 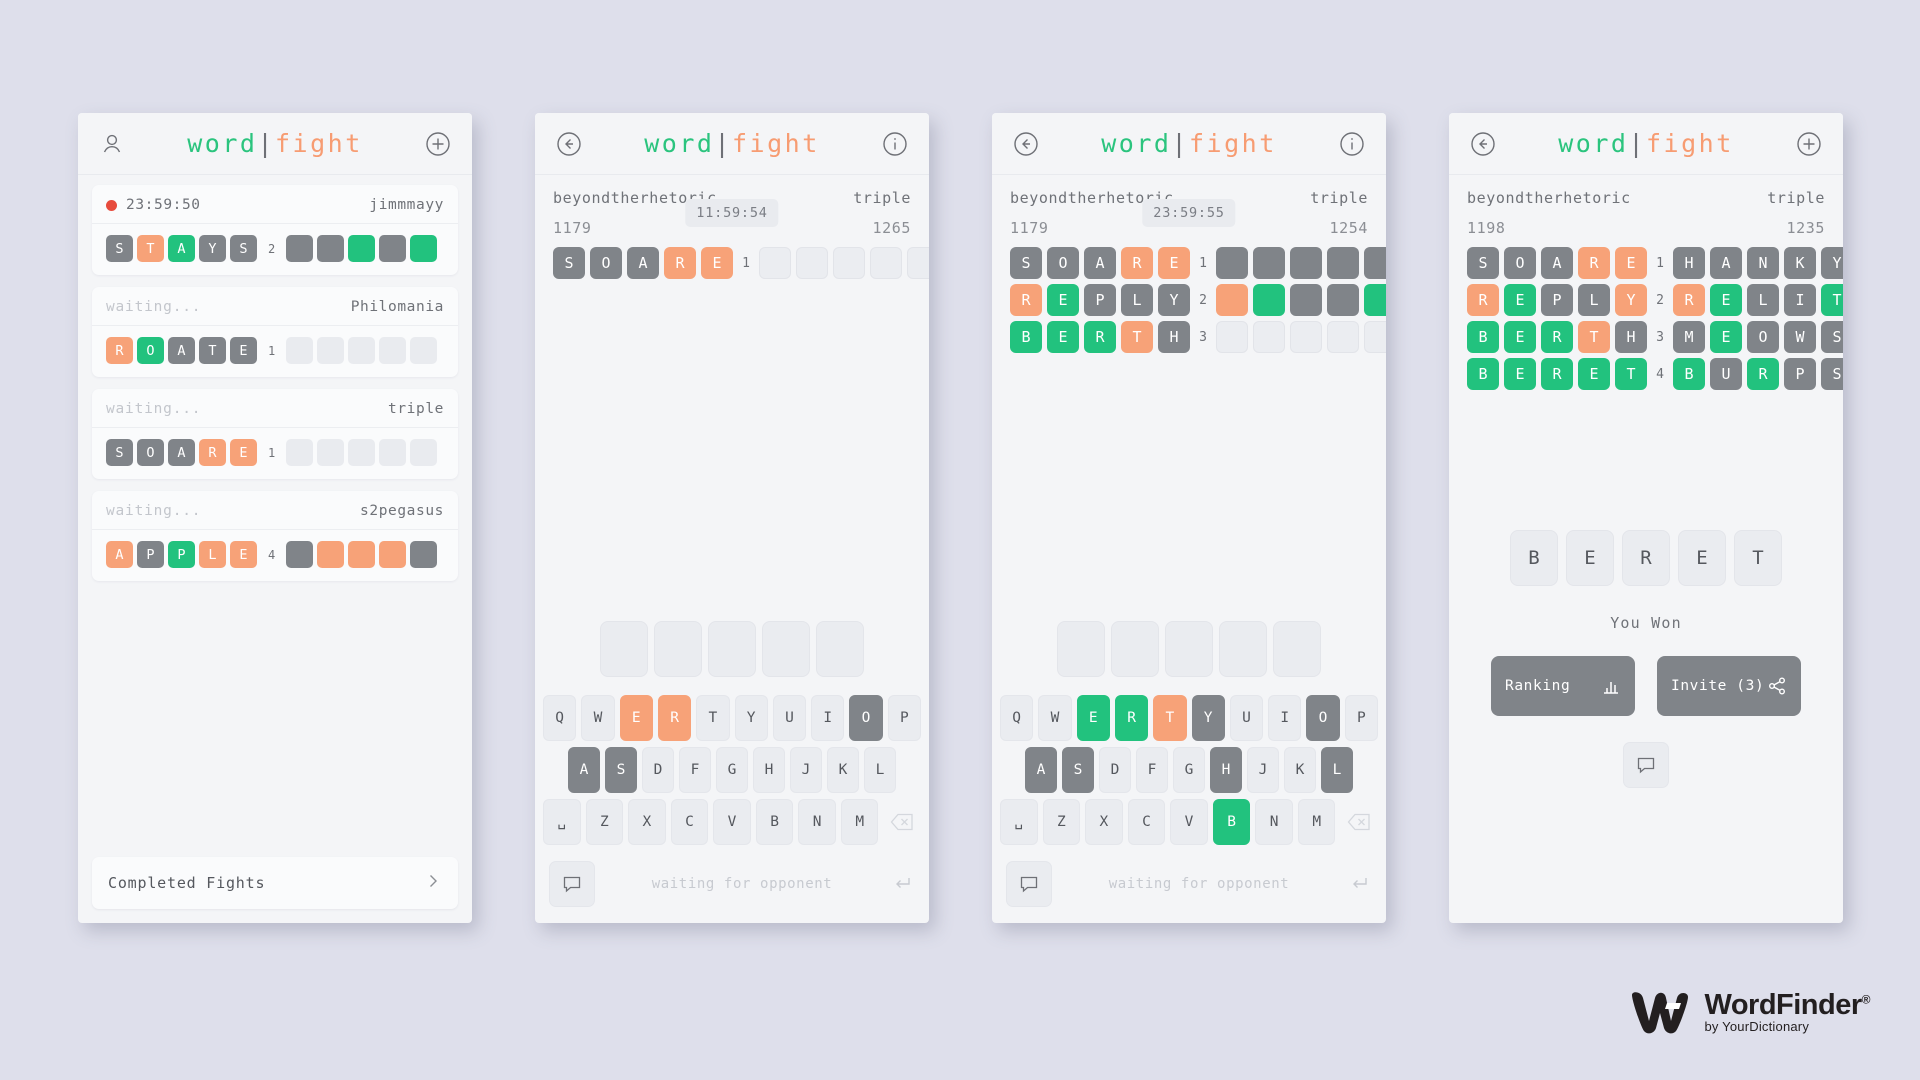 What do you see at coordinates (153, 205) in the screenshot?
I see `fight-status: 23:59:50` at bounding box center [153, 205].